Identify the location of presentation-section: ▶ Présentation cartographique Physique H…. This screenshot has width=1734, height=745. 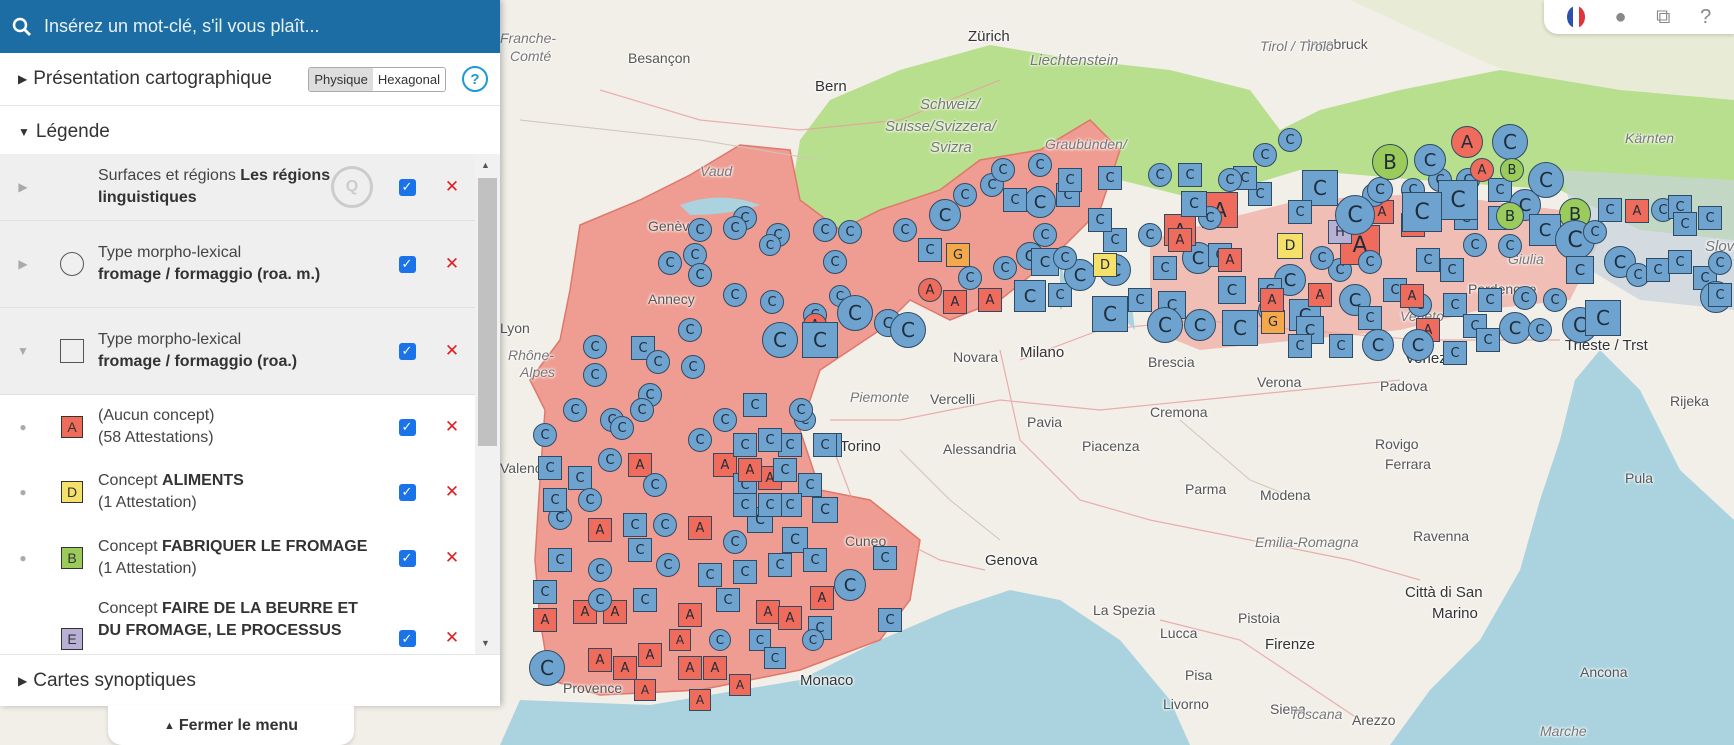
(250, 79).